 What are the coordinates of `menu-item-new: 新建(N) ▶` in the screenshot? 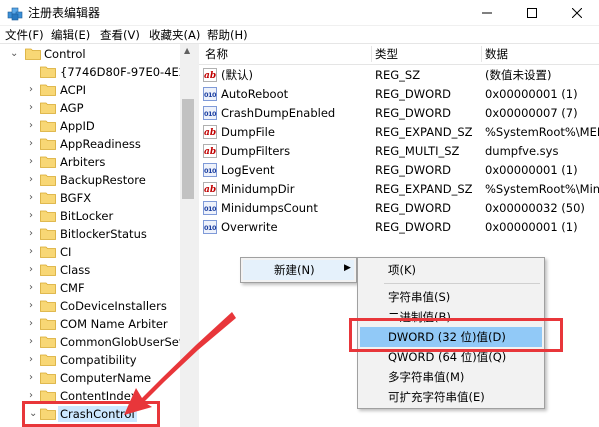 It's located at (298, 270).